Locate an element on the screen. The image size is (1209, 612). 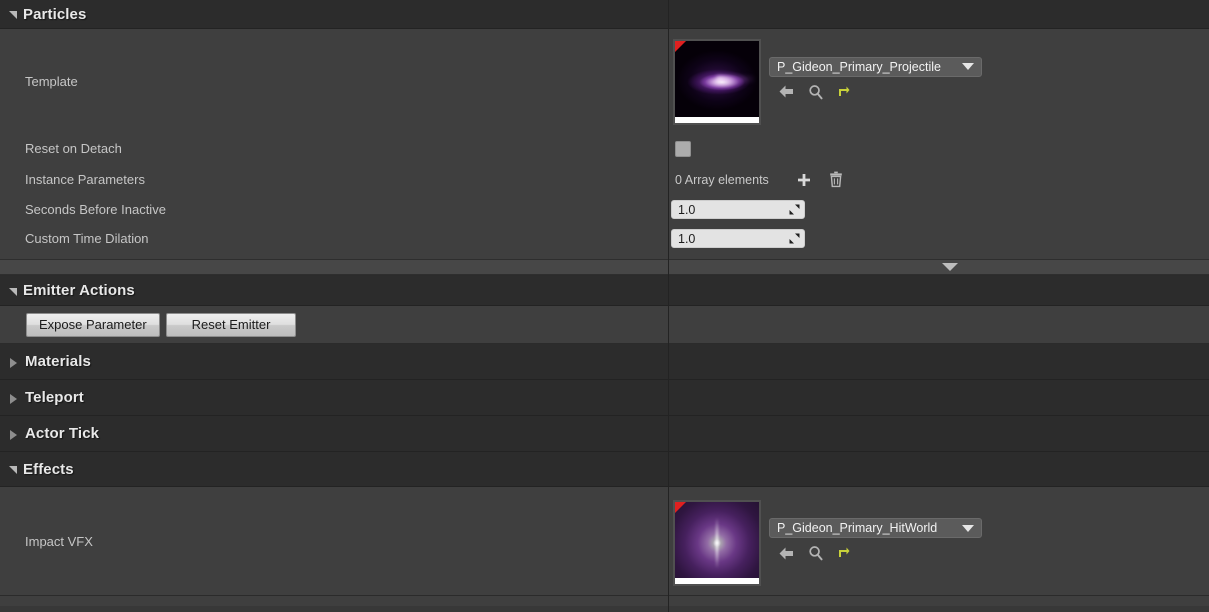
asset-dropdown-impact-vfx: P_Gideon_Primary_HitWorld is located at coordinates (875, 528).